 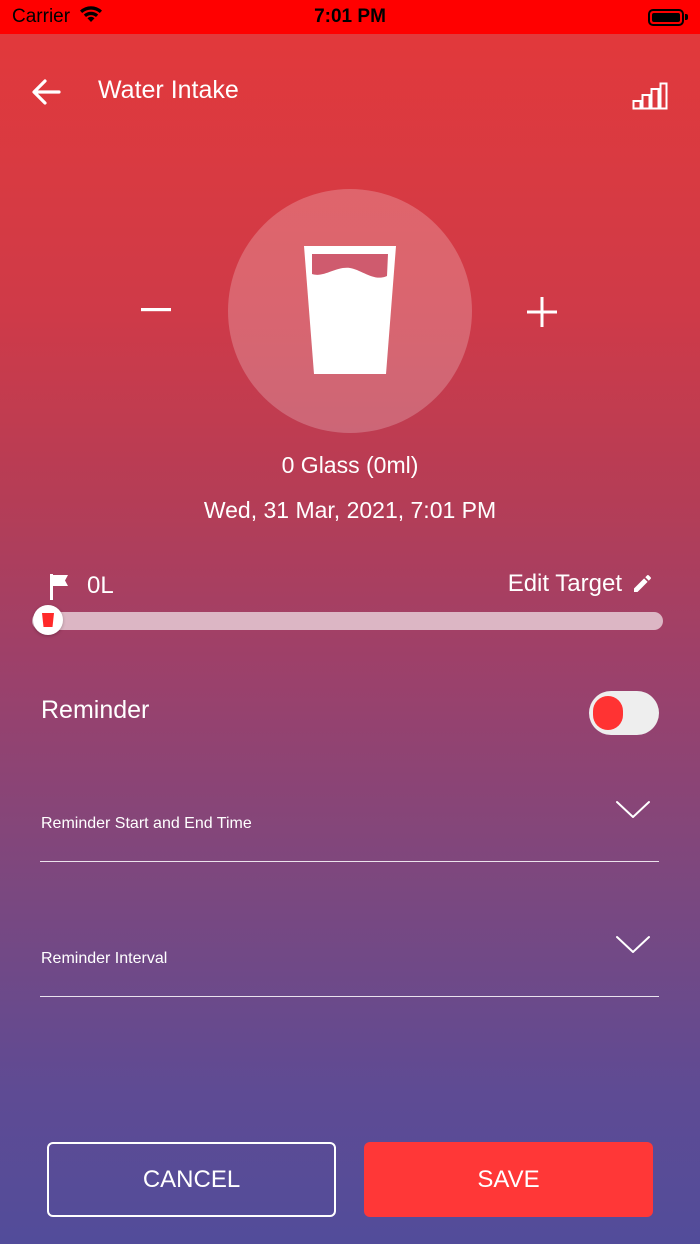 I want to click on statistics-button, so click(x=650, y=92).